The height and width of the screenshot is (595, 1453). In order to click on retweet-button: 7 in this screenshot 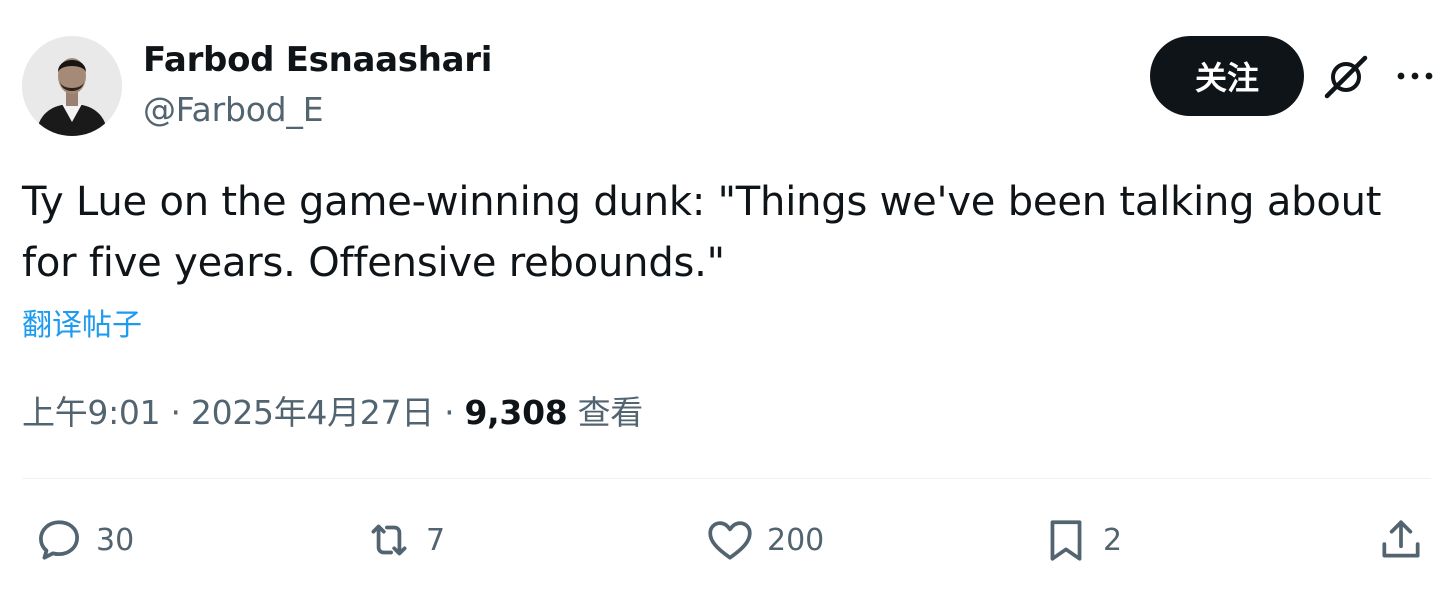, I will do `click(404, 540)`.